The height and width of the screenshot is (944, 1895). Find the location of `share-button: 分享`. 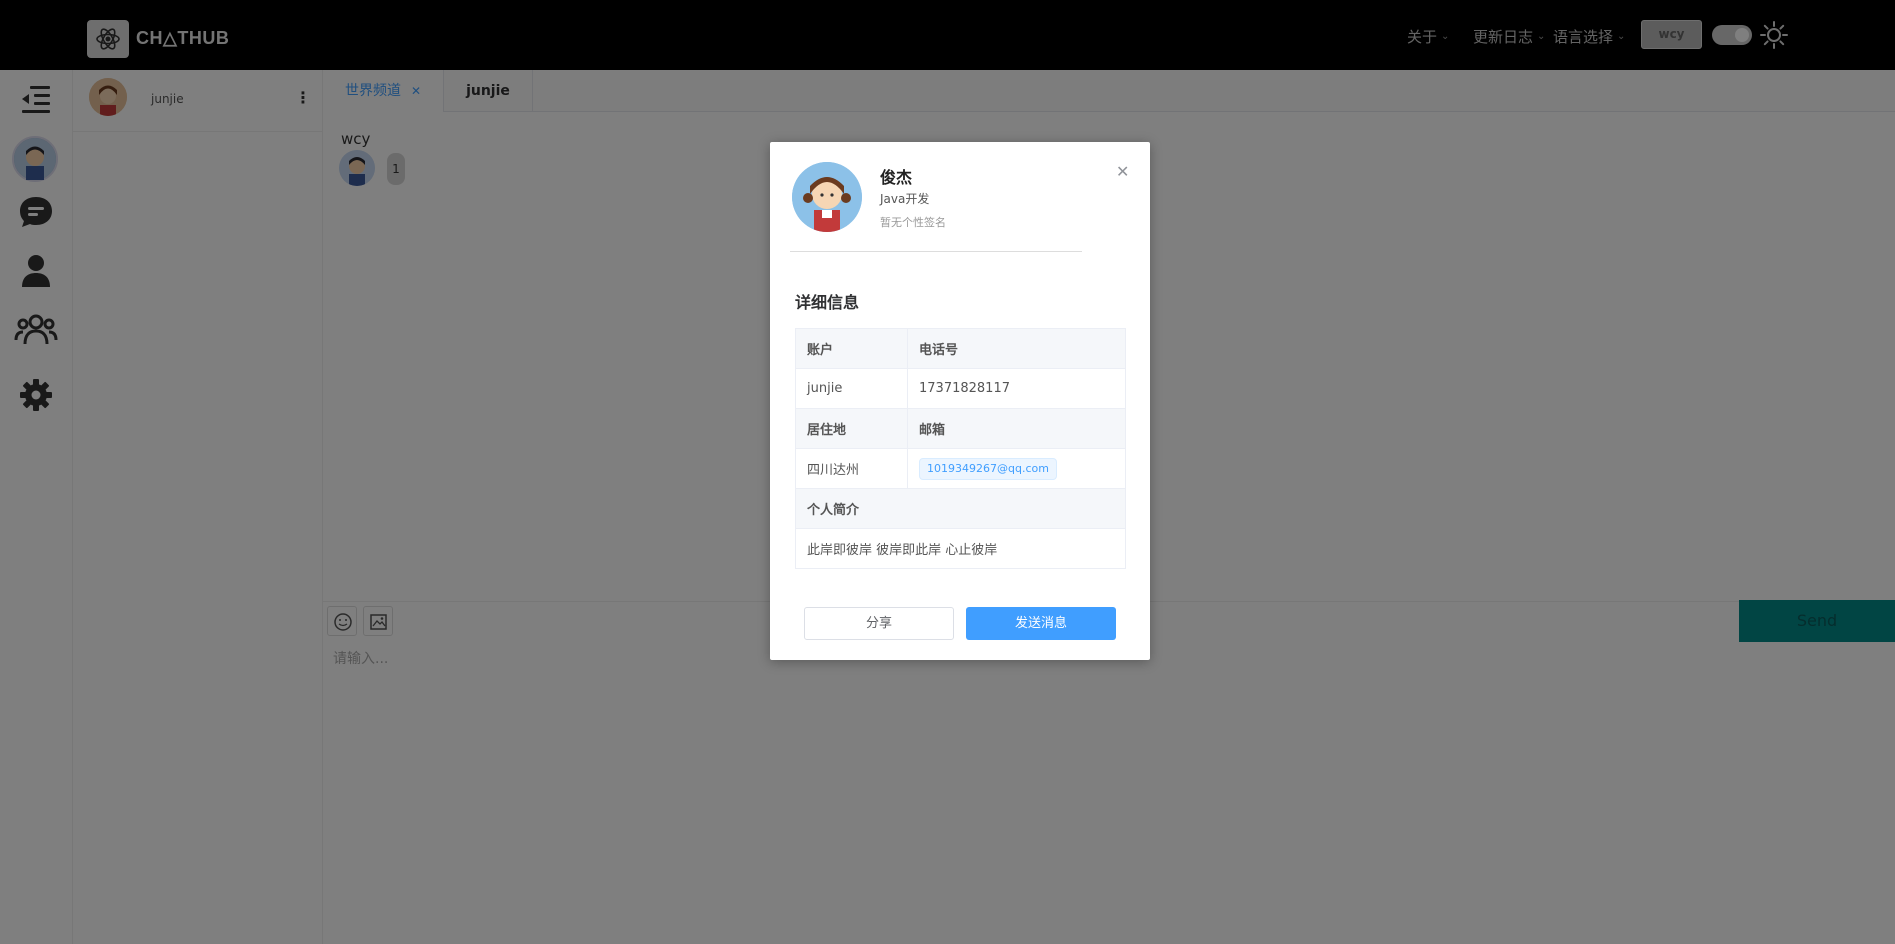

share-button: 分享 is located at coordinates (879, 623).